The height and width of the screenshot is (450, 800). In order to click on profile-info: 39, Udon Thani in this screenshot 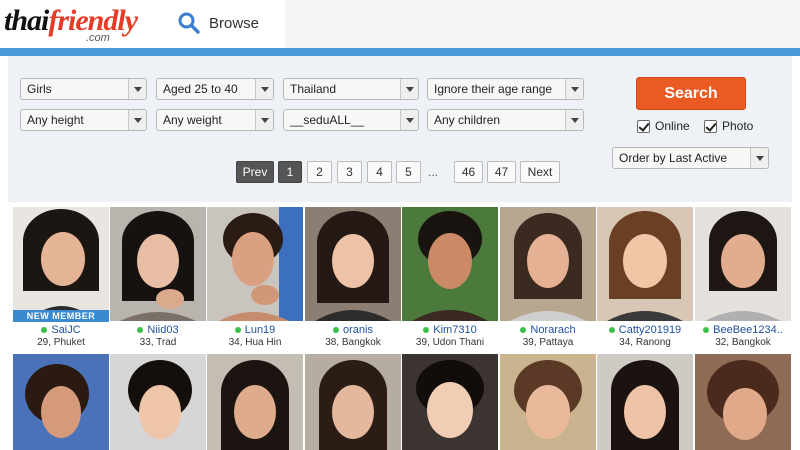, I will do `click(450, 342)`.